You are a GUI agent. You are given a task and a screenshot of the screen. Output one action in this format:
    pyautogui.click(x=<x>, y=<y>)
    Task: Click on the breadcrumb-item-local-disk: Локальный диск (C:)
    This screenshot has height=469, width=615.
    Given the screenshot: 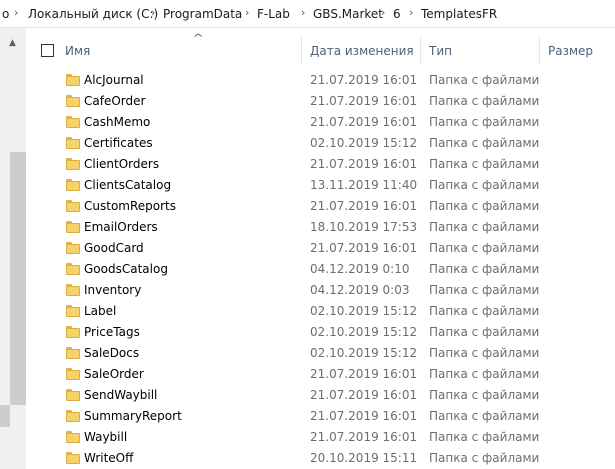 What is the action you would take?
    pyautogui.click(x=93, y=14)
    